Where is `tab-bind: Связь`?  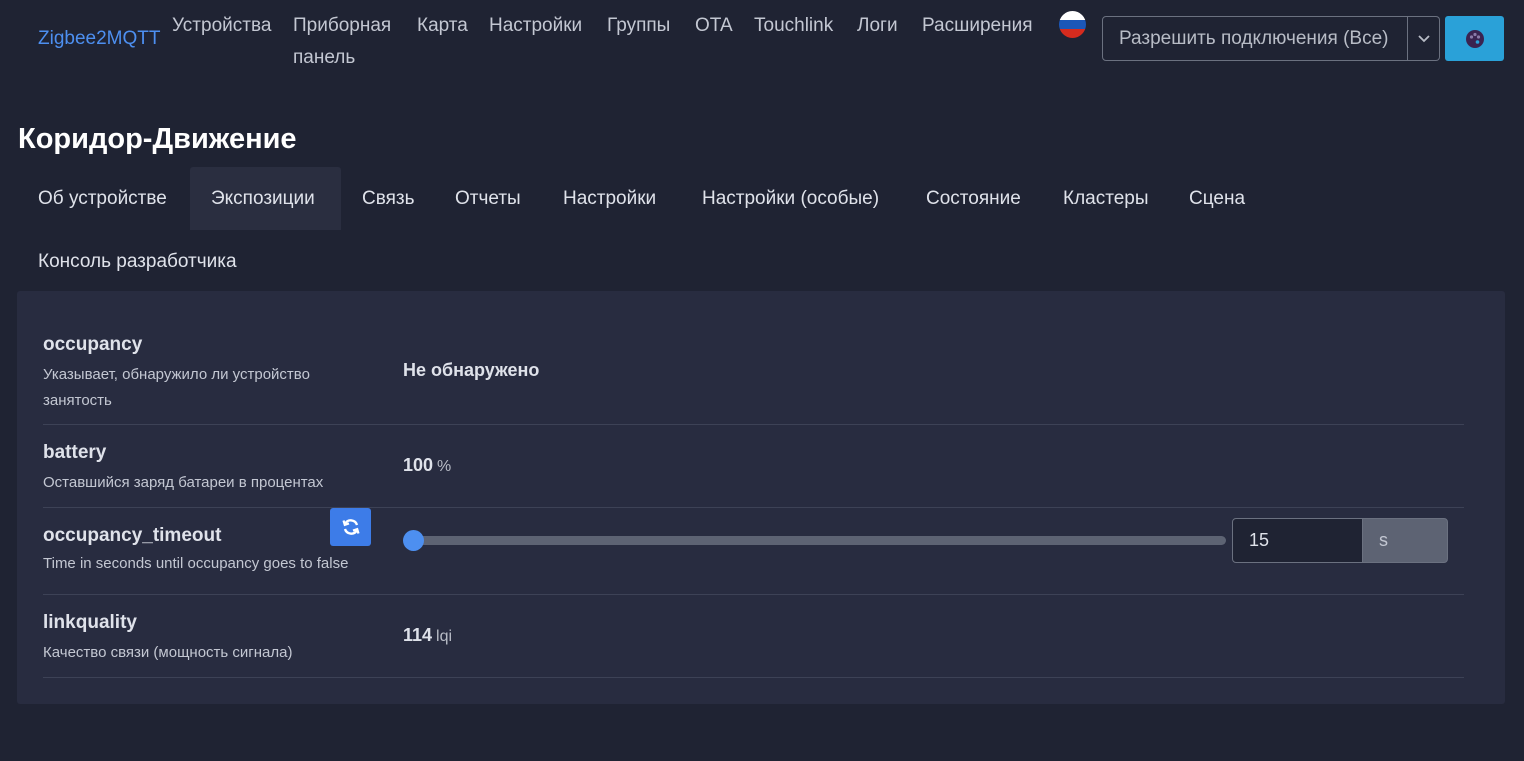 tab-bind: Связь is located at coordinates (388, 198).